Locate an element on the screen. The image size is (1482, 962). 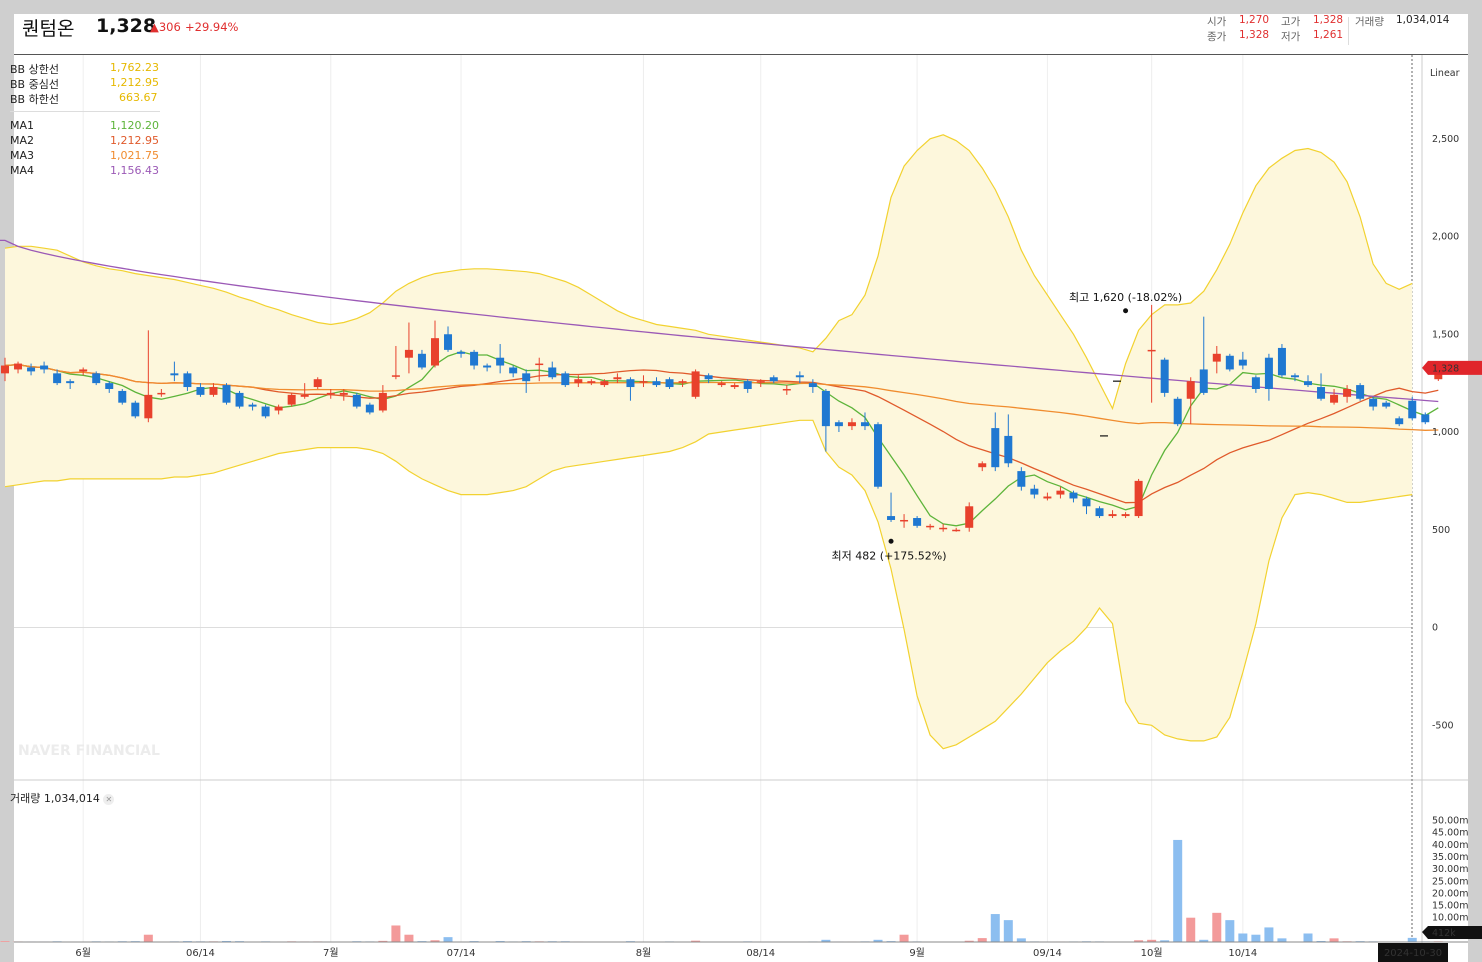
low-label: 저가 is located at coordinates (1291, 37).